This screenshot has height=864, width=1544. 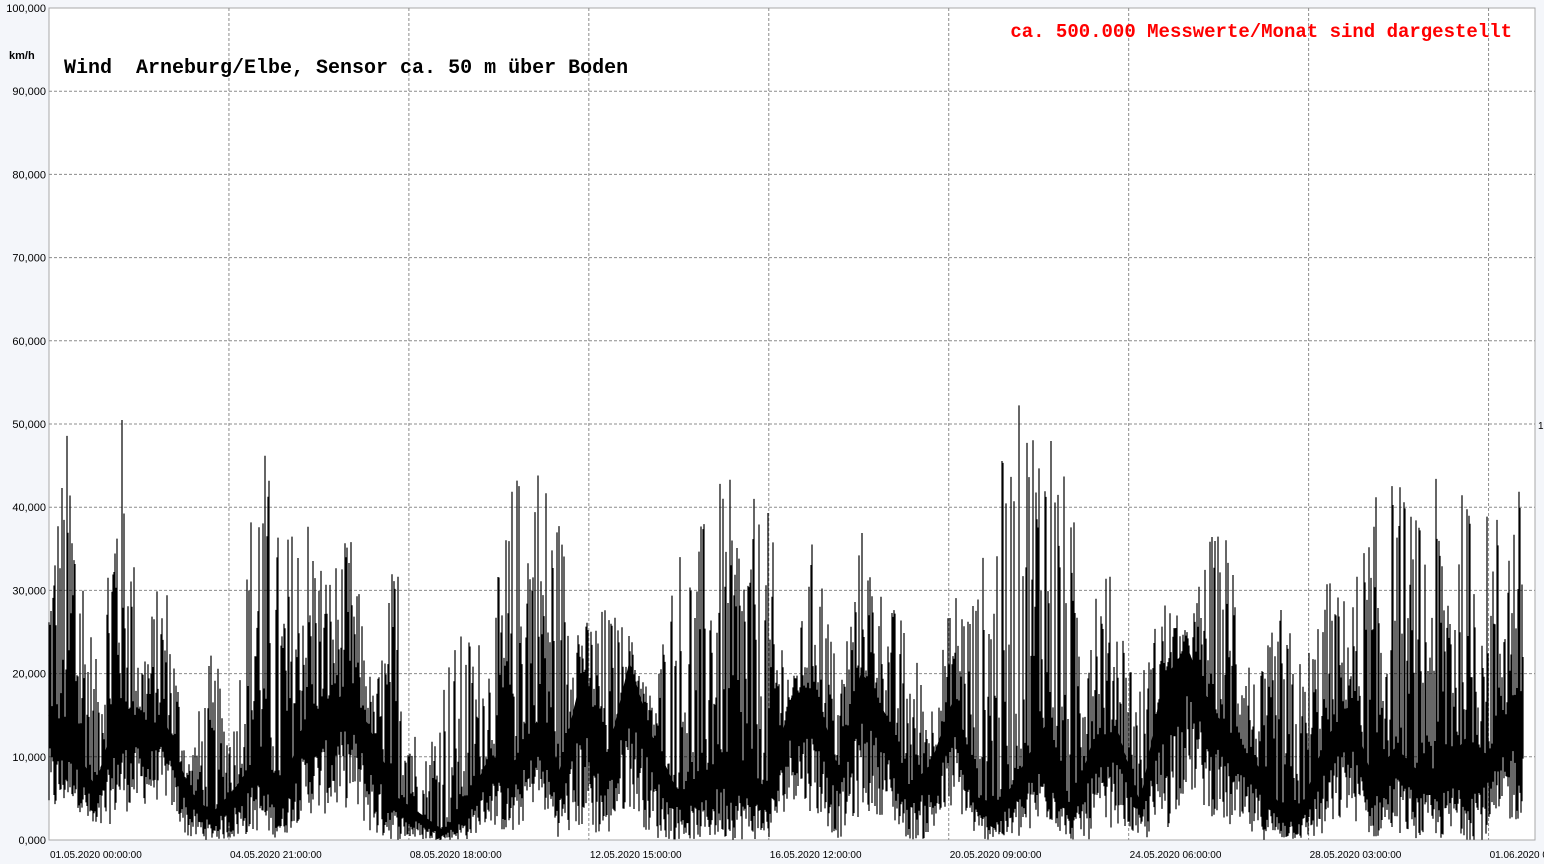 What do you see at coordinates (1541, 426) in the screenshot?
I see `right-edge-marker: 1` at bounding box center [1541, 426].